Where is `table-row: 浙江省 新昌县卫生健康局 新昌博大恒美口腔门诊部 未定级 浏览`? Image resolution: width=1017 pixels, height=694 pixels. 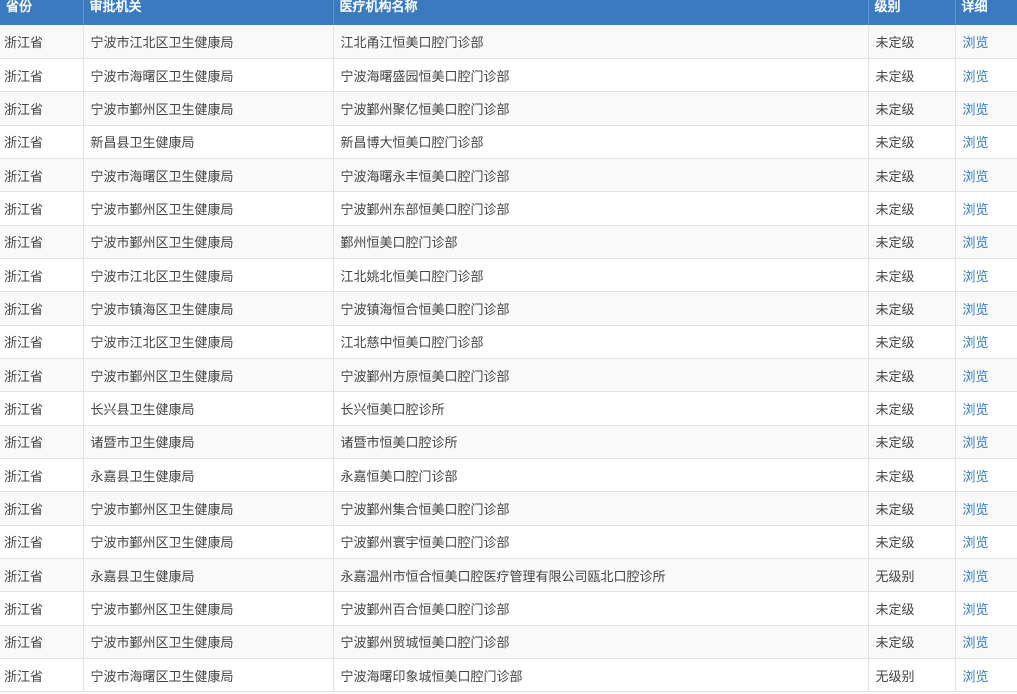 table-row: 浙江省 新昌县卫生健康局 新昌博大恒美口腔门诊部 未定级 浏览 is located at coordinates (508, 142).